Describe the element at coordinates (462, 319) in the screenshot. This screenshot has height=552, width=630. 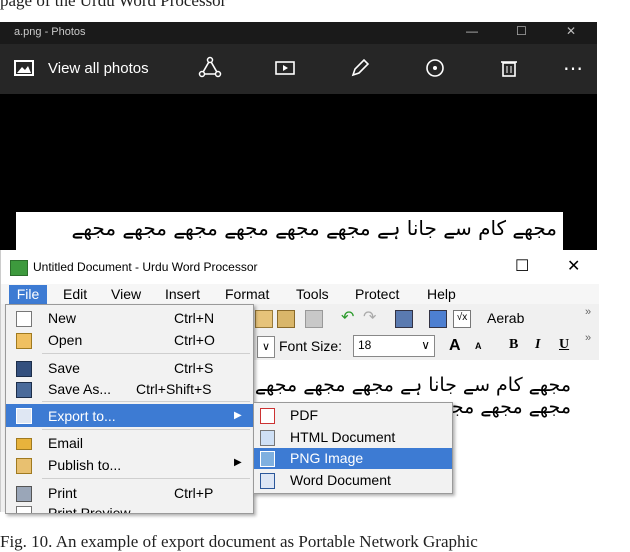
I see `formula-icon: √x` at that location.